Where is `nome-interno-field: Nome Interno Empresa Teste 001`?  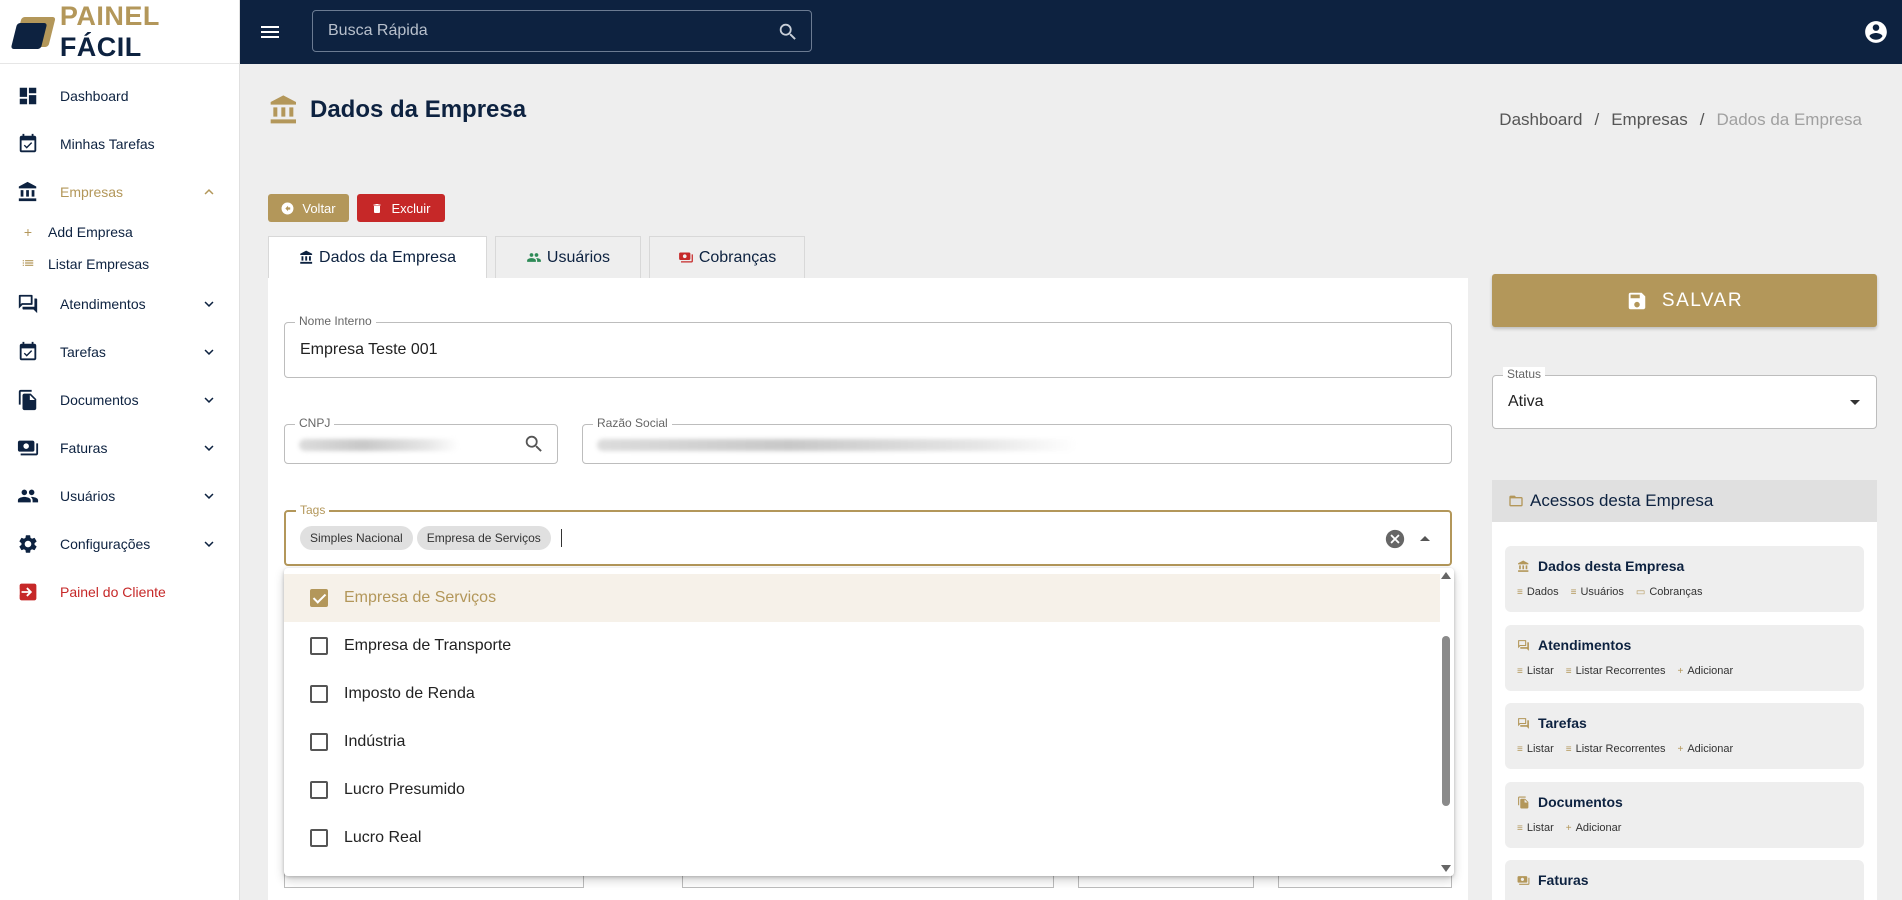
nome-interno-field: Nome Interno Empresa Teste 001 is located at coordinates (868, 346).